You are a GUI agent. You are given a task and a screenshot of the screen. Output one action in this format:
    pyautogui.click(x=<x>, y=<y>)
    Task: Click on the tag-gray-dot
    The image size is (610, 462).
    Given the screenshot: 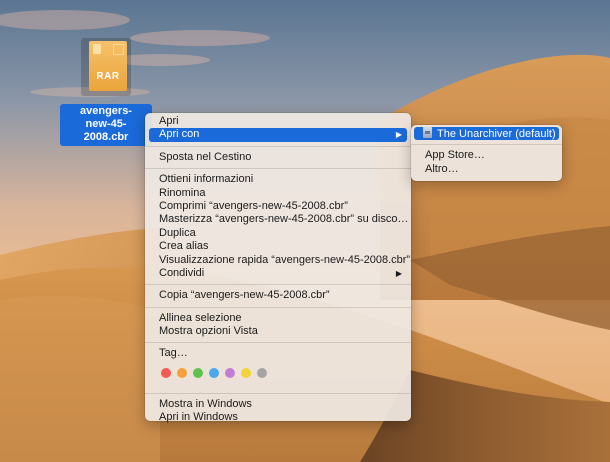 What is the action you would take?
    pyautogui.click(x=262, y=372)
    